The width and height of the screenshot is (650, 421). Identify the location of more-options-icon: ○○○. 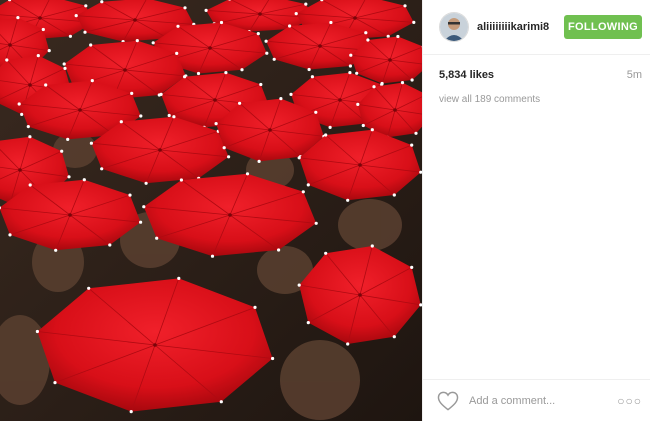
(629, 401).